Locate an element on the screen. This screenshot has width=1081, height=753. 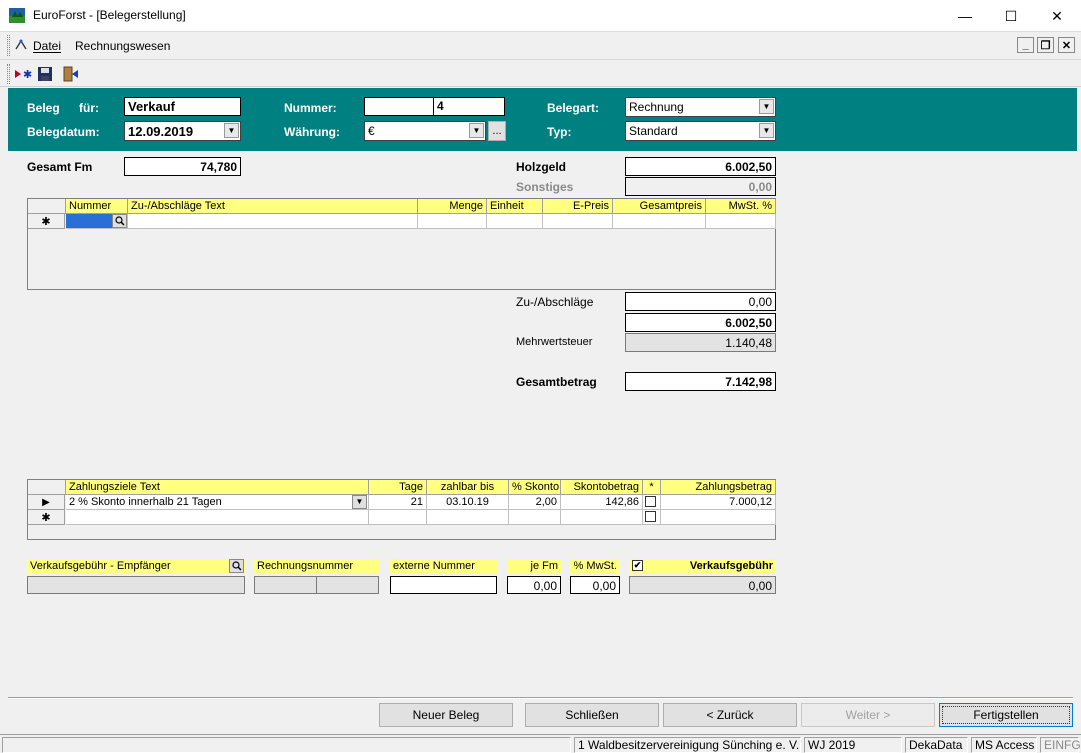
new-tage-cell is located at coordinates (398, 517).